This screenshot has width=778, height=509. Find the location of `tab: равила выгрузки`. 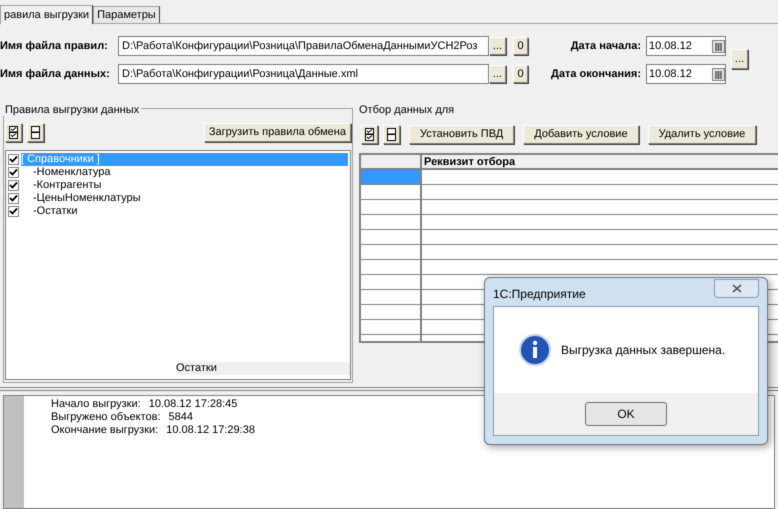

tab: равила выгрузки is located at coordinates (47, 14).